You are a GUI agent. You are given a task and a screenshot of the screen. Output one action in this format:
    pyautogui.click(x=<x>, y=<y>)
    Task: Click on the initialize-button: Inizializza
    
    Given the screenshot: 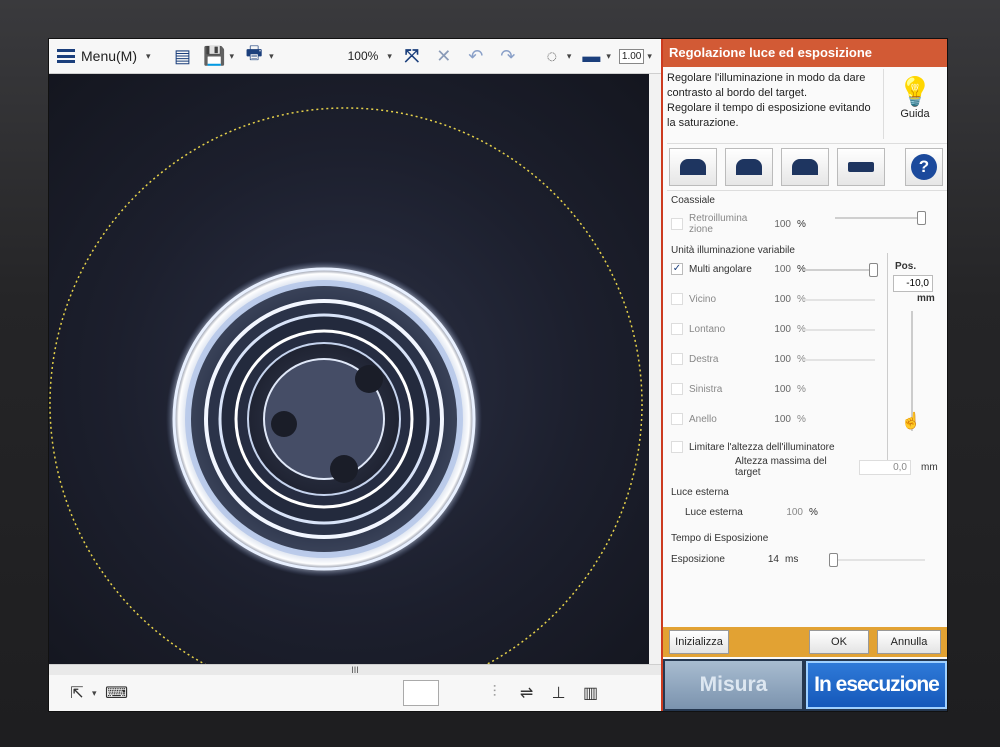 What is the action you would take?
    pyautogui.click(x=699, y=642)
    